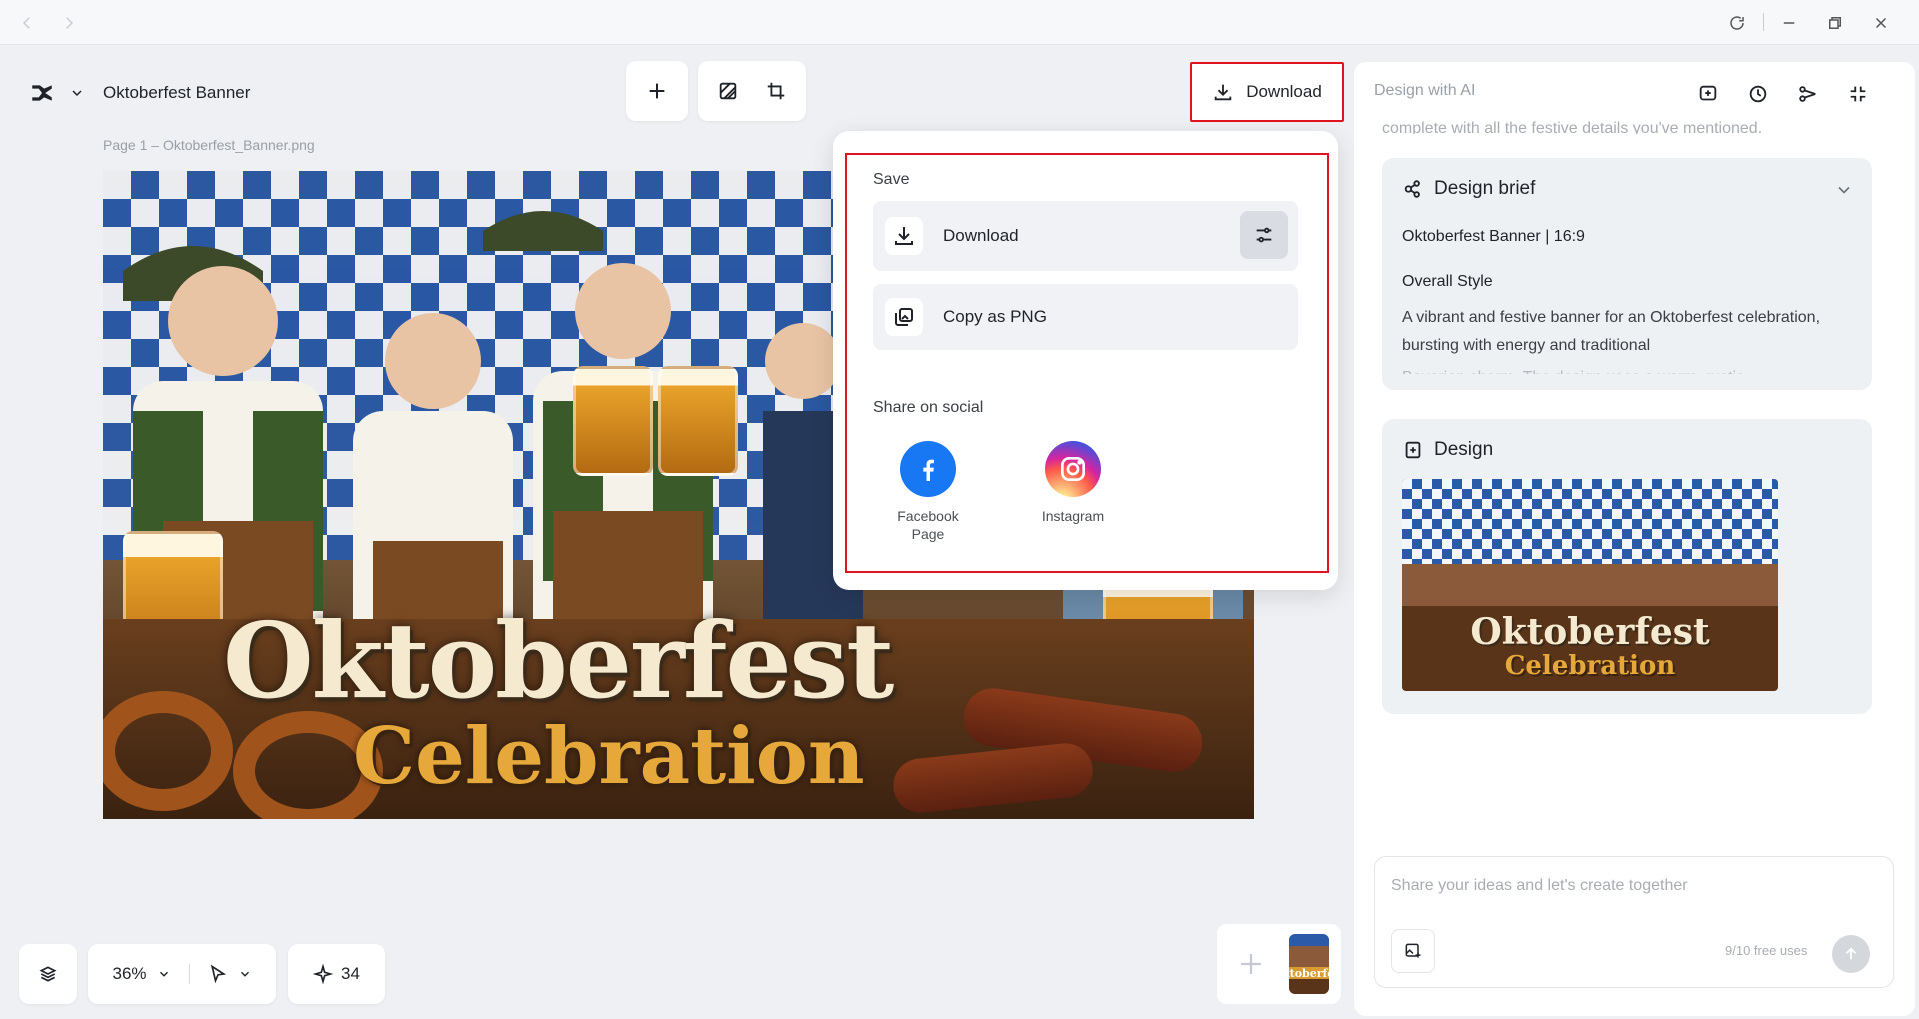  I want to click on image-upload-icon, so click(1413, 950).